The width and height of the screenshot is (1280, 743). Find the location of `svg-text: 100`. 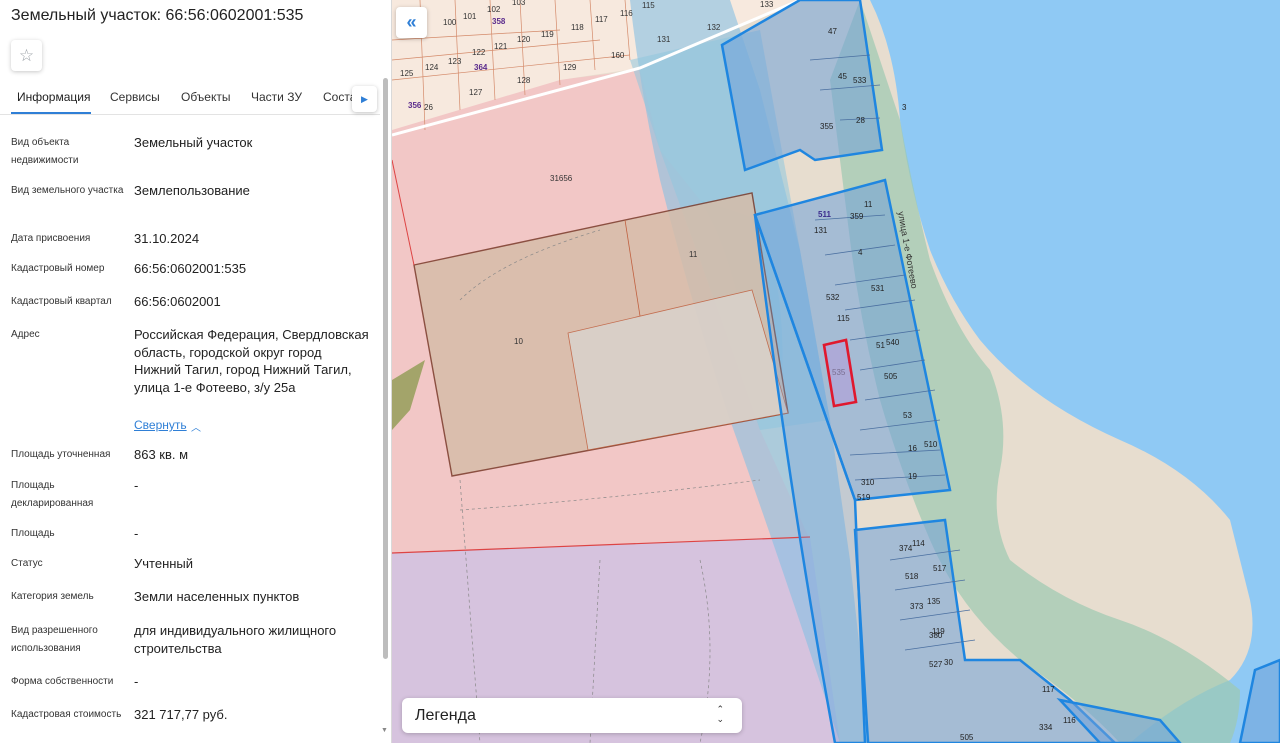

svg-text: 100 is located at coordinates (450, 22).